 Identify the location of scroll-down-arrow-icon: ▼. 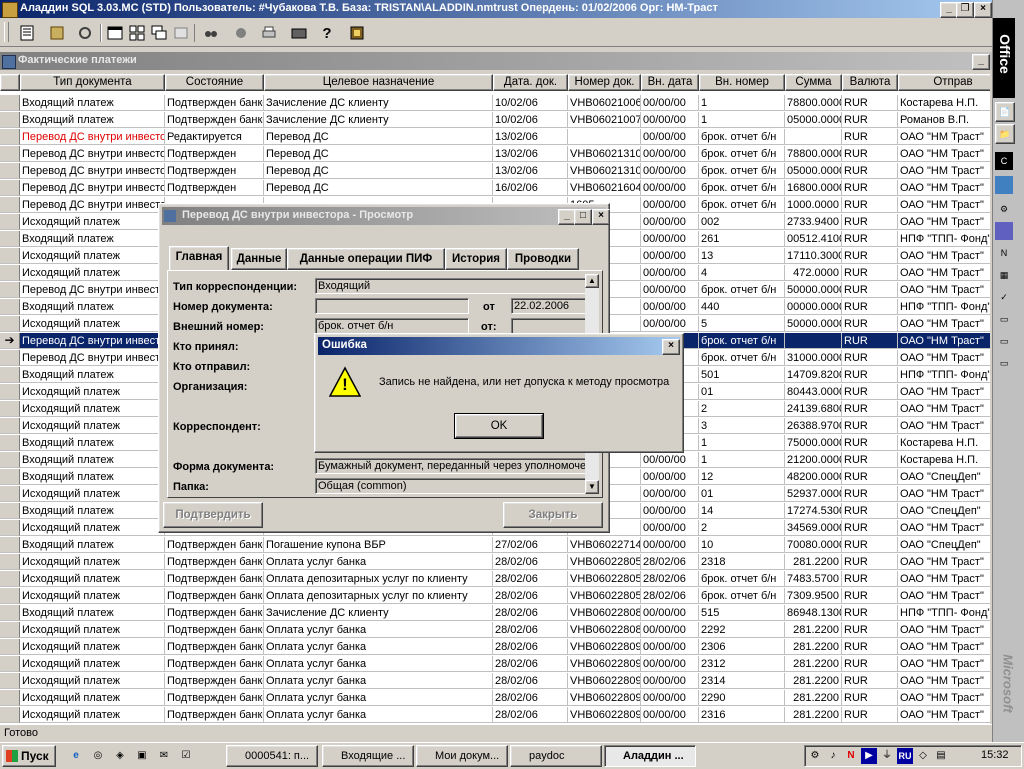
(592, 487).